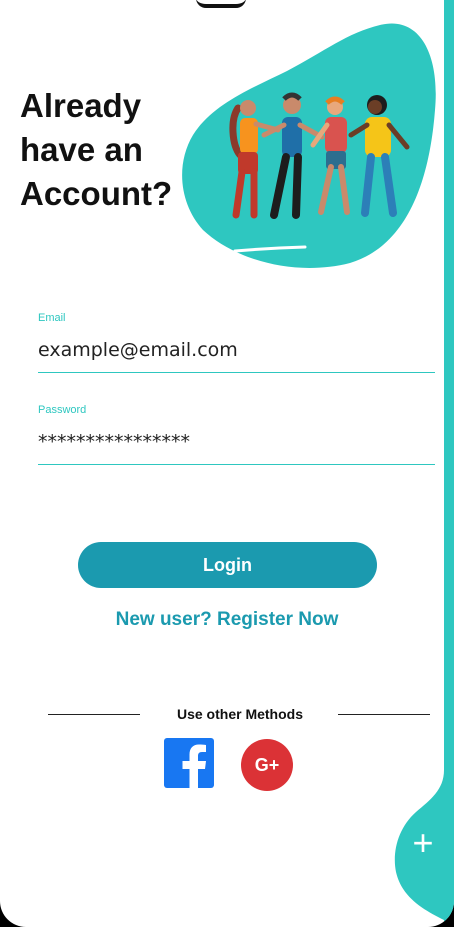 Image resolution: width=454 pixels, height=927 pixels. What do you see at coordinates (423, 844) in the screenshot?
I see `plus-icon: +` at bounding box center [423, 844].